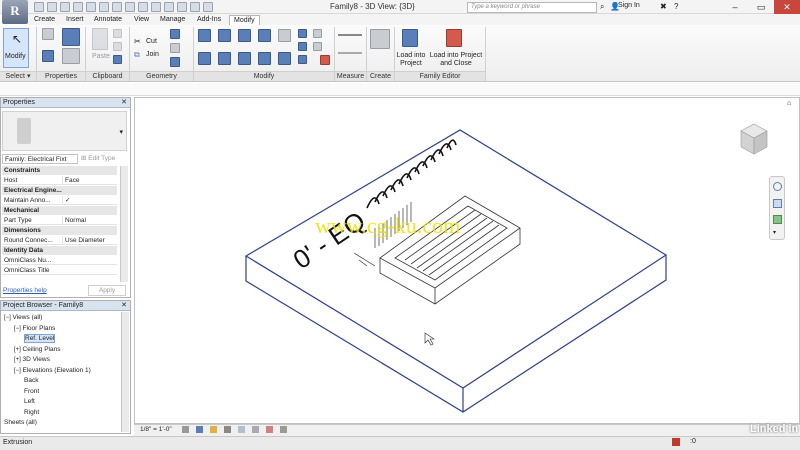 The width and height of the screenshot is (800, 450). Describe the element at coordinates (156, 7) in the screenshot. I see `3d-view-icon` at that location.